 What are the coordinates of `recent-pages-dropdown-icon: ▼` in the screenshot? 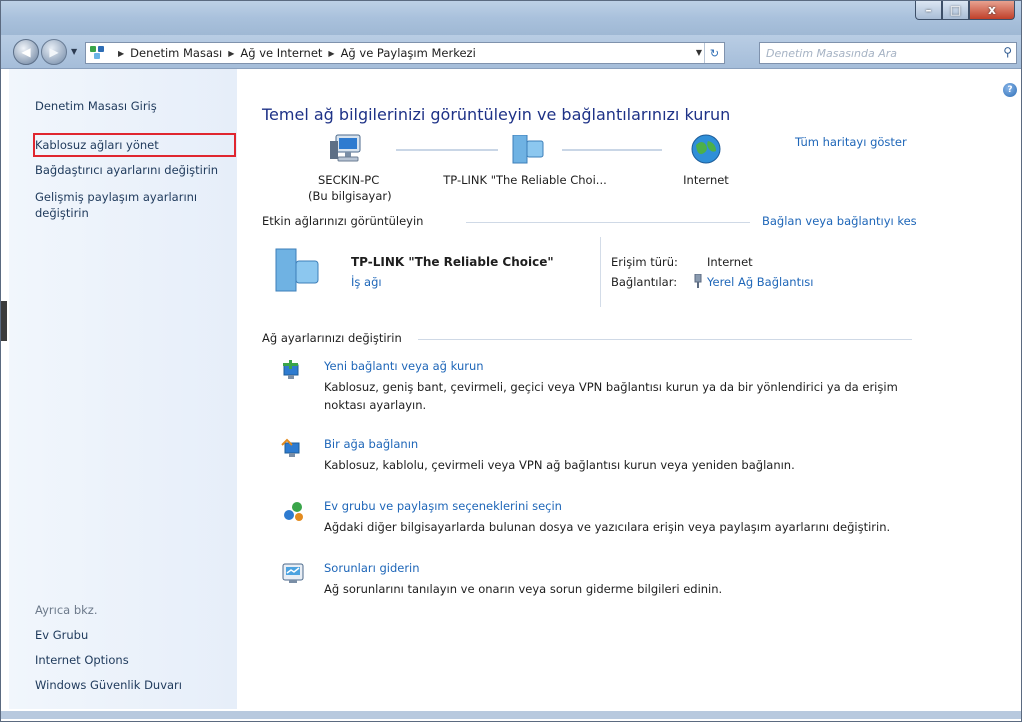 It's located at (74, 51).